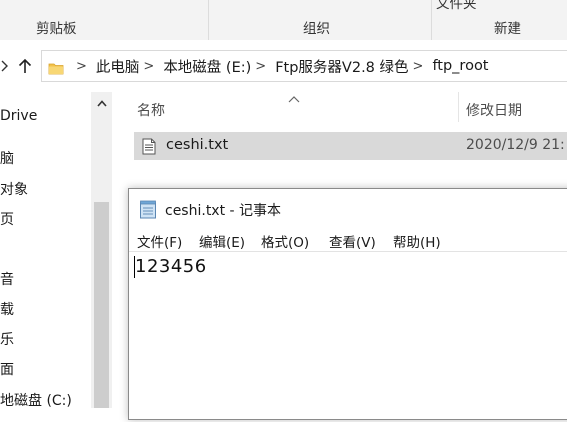 The width and height of the screenshot is (567, 422). I want to click on nav-item-documents: 音, so click(7, 279).